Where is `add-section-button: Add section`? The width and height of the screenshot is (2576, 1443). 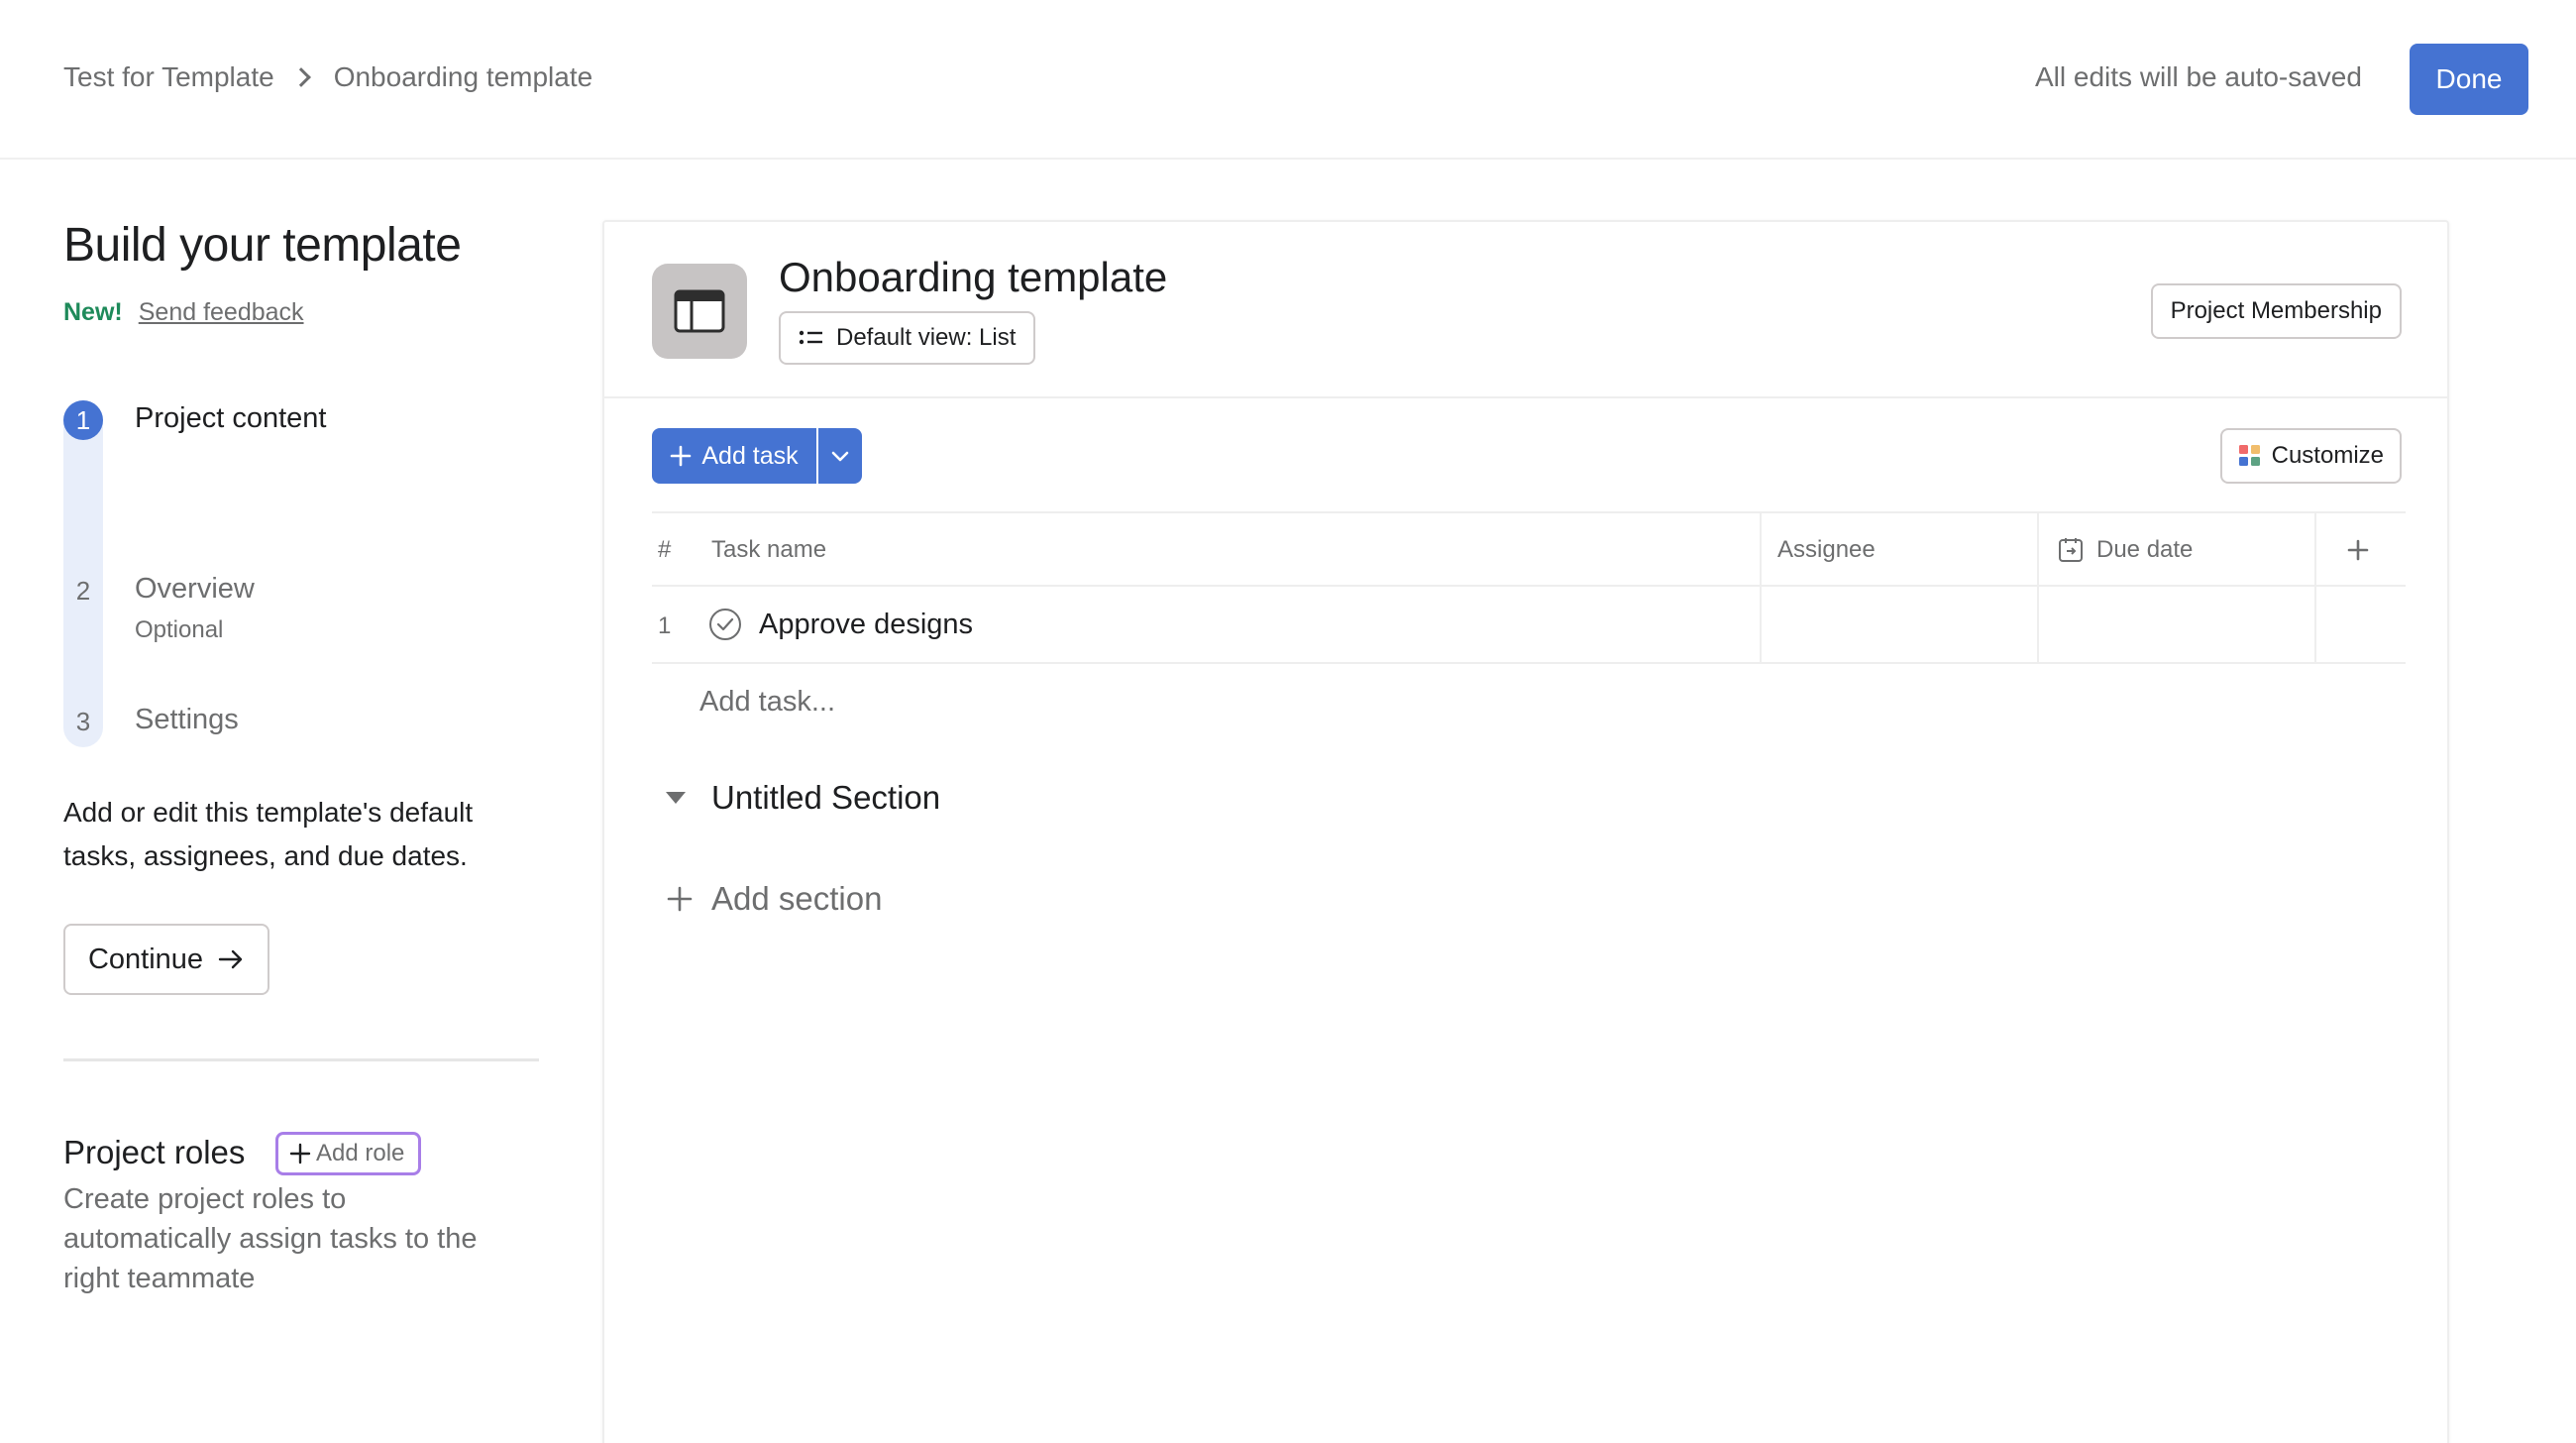
add-section-button: Add section is located at coordinates (774, 899).